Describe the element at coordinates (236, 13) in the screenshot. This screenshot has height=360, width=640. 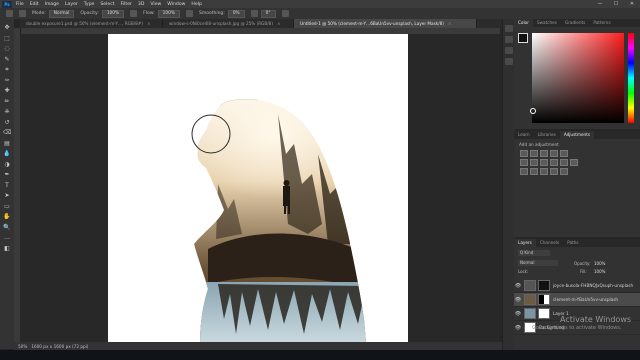
I see `smoothing-field: 0%` at that location.